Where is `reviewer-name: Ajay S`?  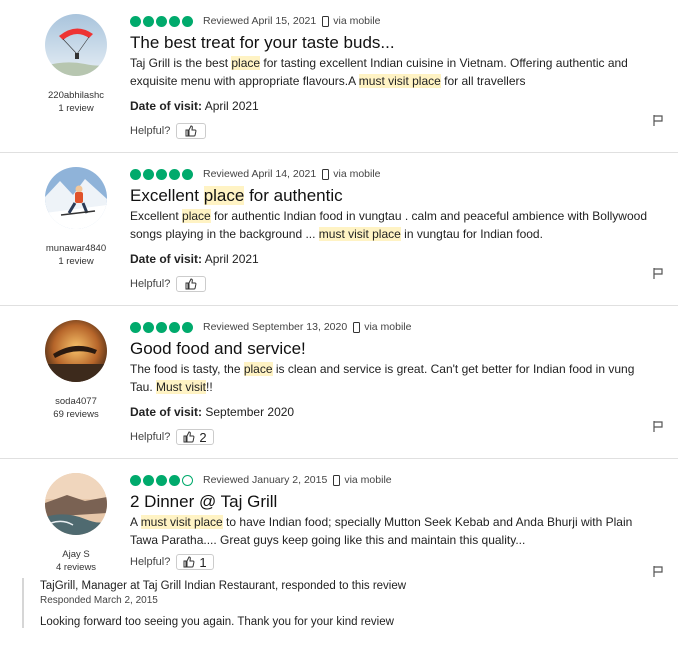 reviewer-name: Ajay S is located at coordinates (76, 554).